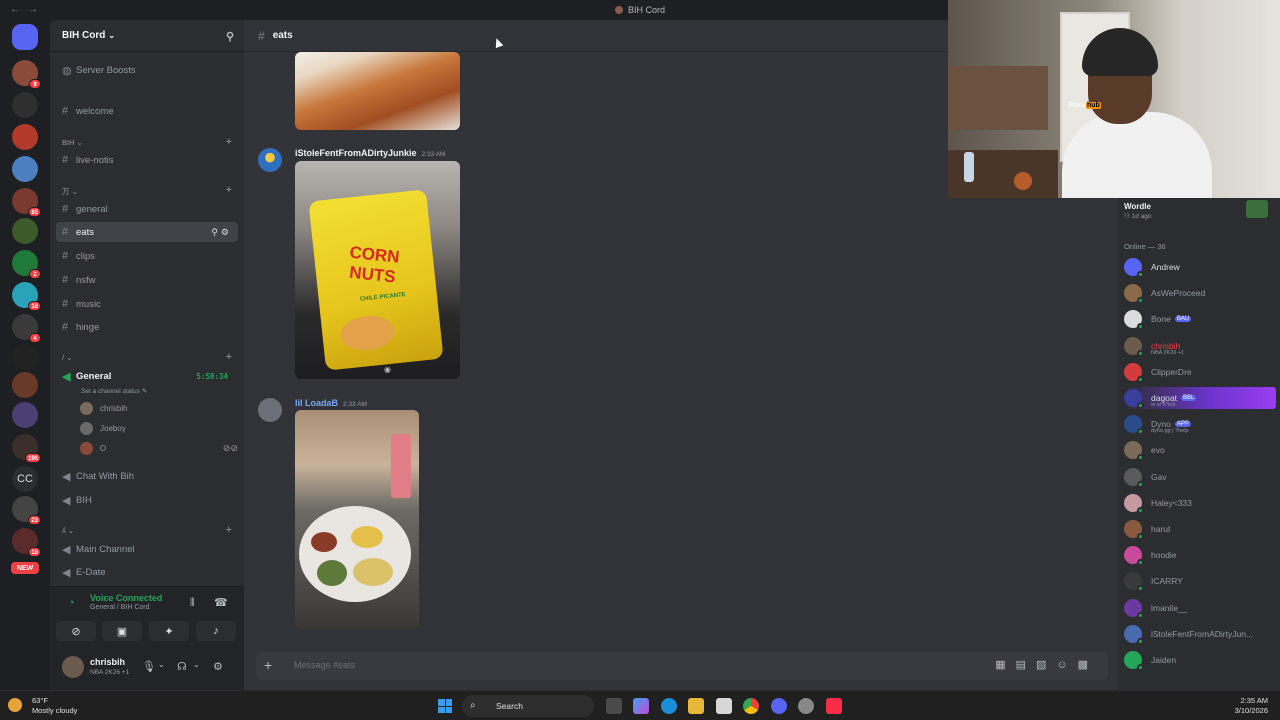  What do you see at coordinates (806, 706) in the screenshot?
I see `app-icon` at bounding box center [806, 706].